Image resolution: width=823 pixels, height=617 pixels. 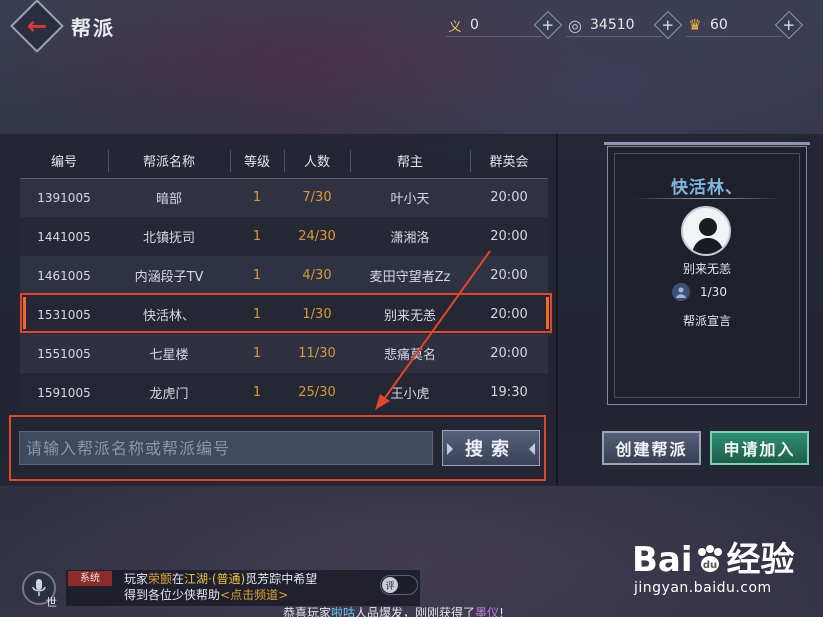 I want to click on page-title: 帮派, so click(x=93, y=28).